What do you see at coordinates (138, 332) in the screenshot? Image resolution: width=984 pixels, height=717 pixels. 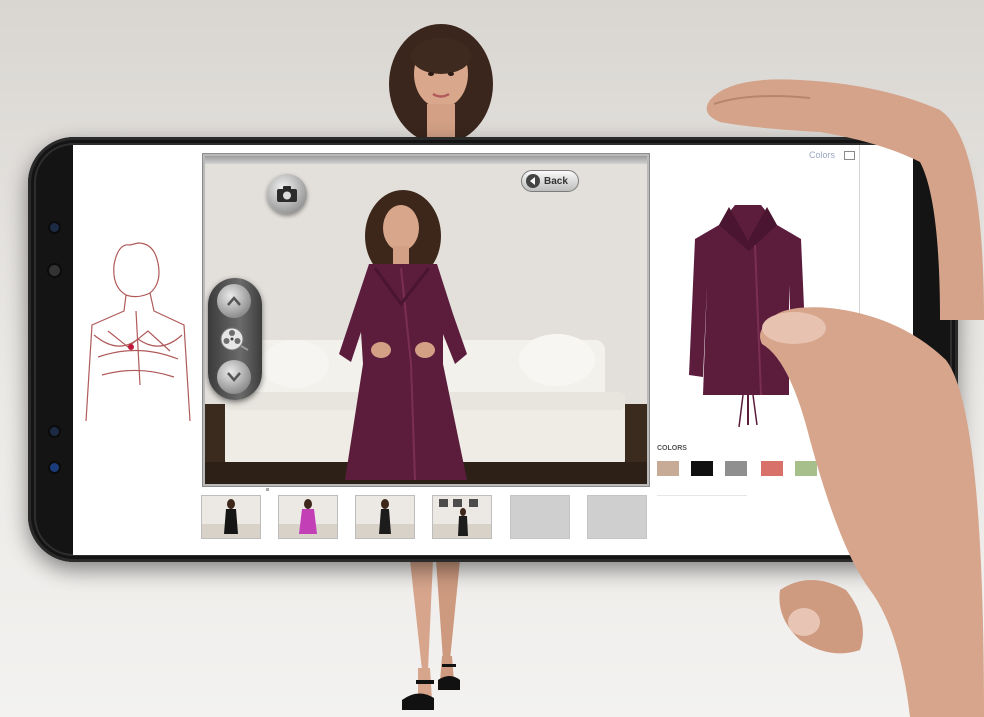 I see `body-measurement-sketch` at bounding box center [138, 332].